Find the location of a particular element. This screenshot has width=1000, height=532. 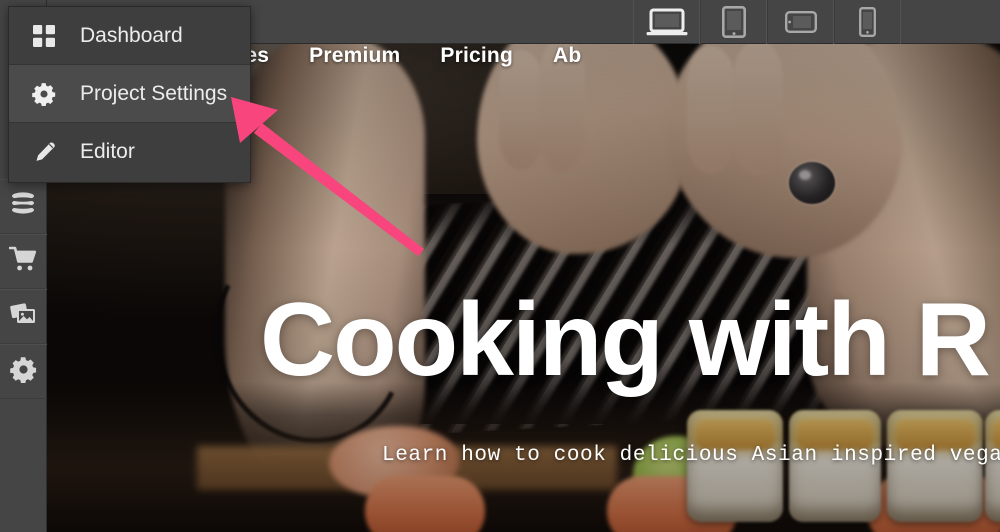

device-button-desktop is located at coordinates (666, 22).